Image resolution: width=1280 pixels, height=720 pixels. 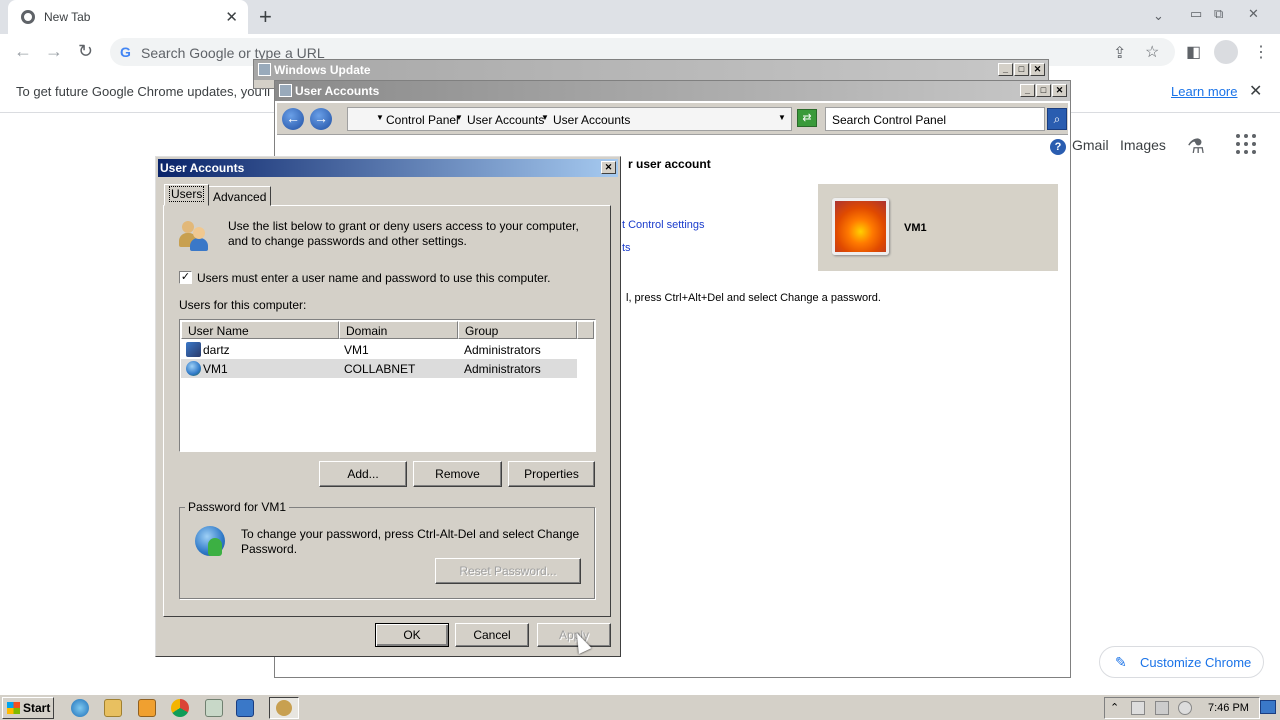 What do you see at coordinates (517, 330) in the screenshot?
I see `column-header-group: Group` at bounding box center [517, 330].